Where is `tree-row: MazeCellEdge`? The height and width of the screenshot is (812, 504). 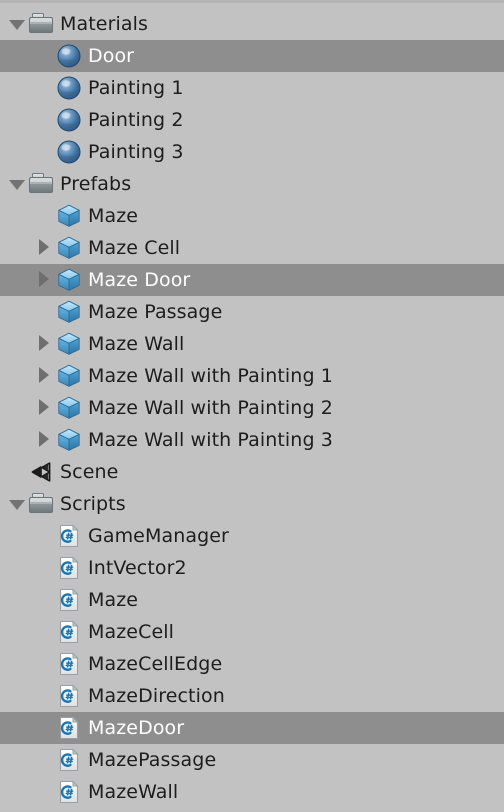 tree-row: MazeCellEdge is located at coordinates (252, 664).